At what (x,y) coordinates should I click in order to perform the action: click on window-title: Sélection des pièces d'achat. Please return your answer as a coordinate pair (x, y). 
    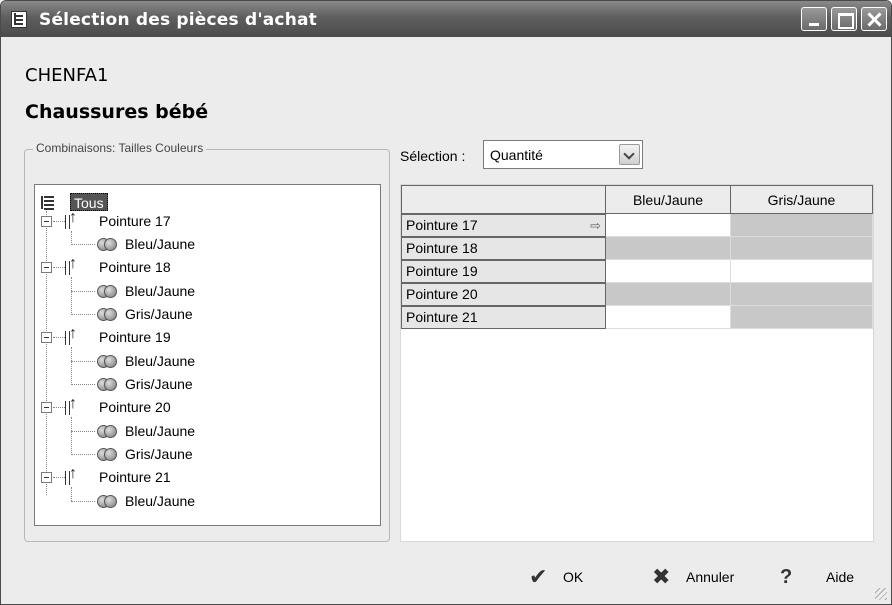
    Looking at the image, I should click on (178, 20).